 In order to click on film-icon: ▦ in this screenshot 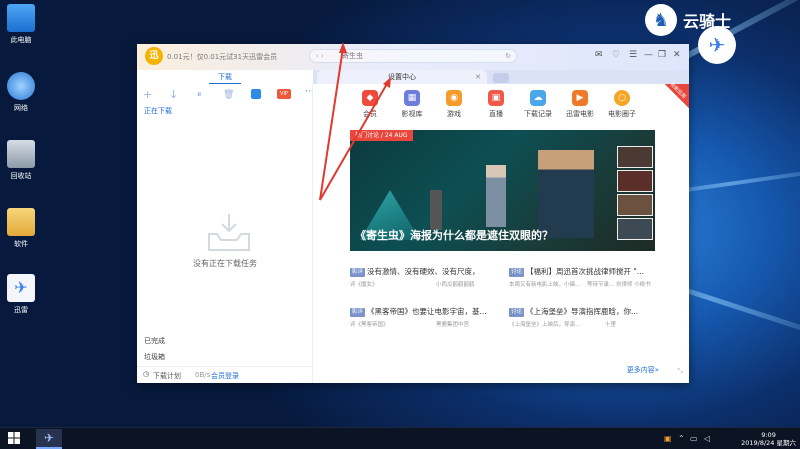, I will do `click(412, 98)`.